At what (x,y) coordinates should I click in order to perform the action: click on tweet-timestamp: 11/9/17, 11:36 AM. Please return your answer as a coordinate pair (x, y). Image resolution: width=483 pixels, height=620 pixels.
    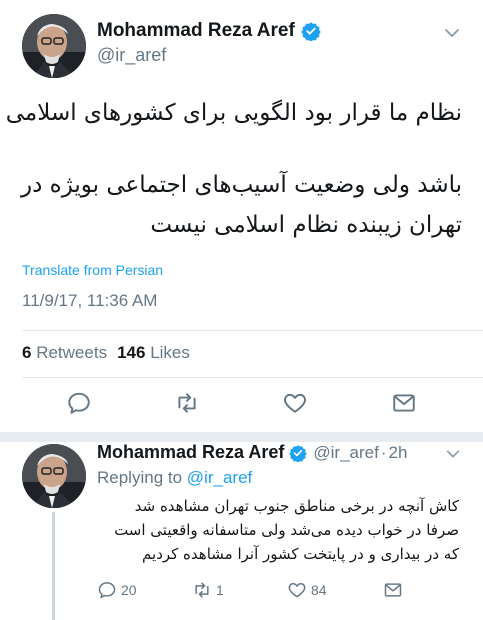
    Looking at the image, I should click on (90, 300).